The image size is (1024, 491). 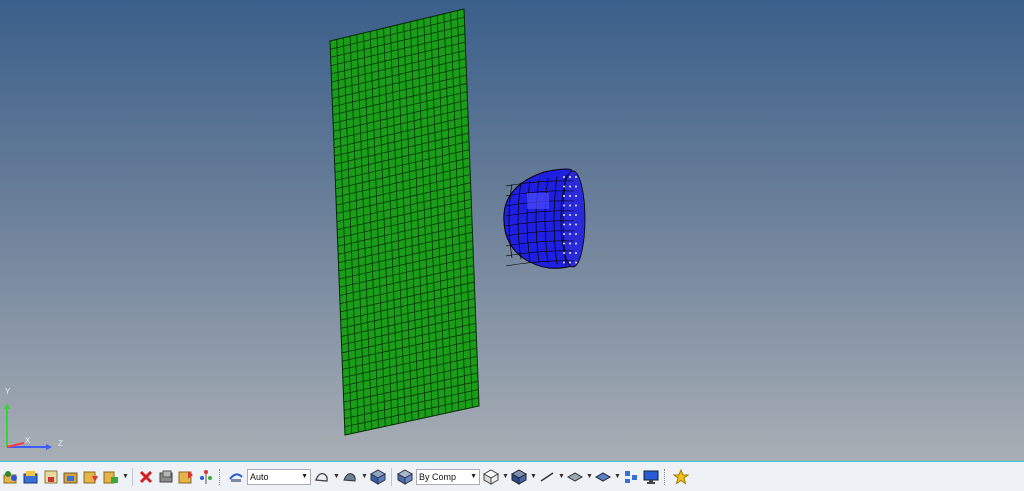 What do you see at coordinates (438, 476) in the screenshot?
I see `color-mode-value: By Comp` at bounding box center [438, 476].